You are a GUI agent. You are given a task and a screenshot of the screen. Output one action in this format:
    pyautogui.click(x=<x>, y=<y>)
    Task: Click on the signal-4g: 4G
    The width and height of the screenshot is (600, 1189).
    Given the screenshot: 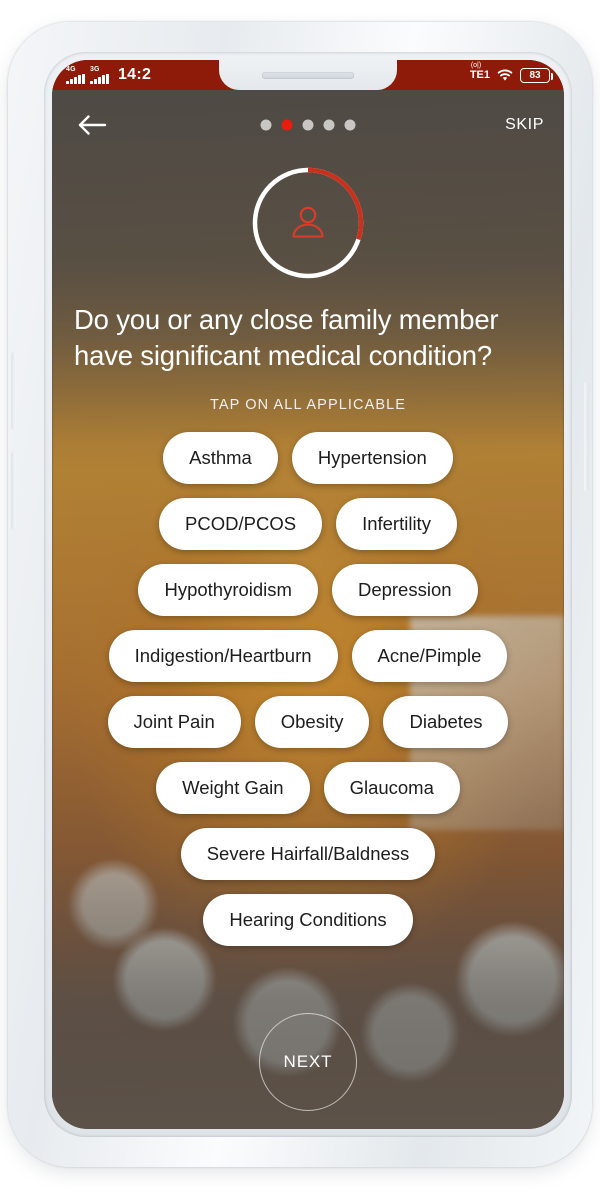 What is the action you would take?
    pyautogui.click(x=75, y=75)
    